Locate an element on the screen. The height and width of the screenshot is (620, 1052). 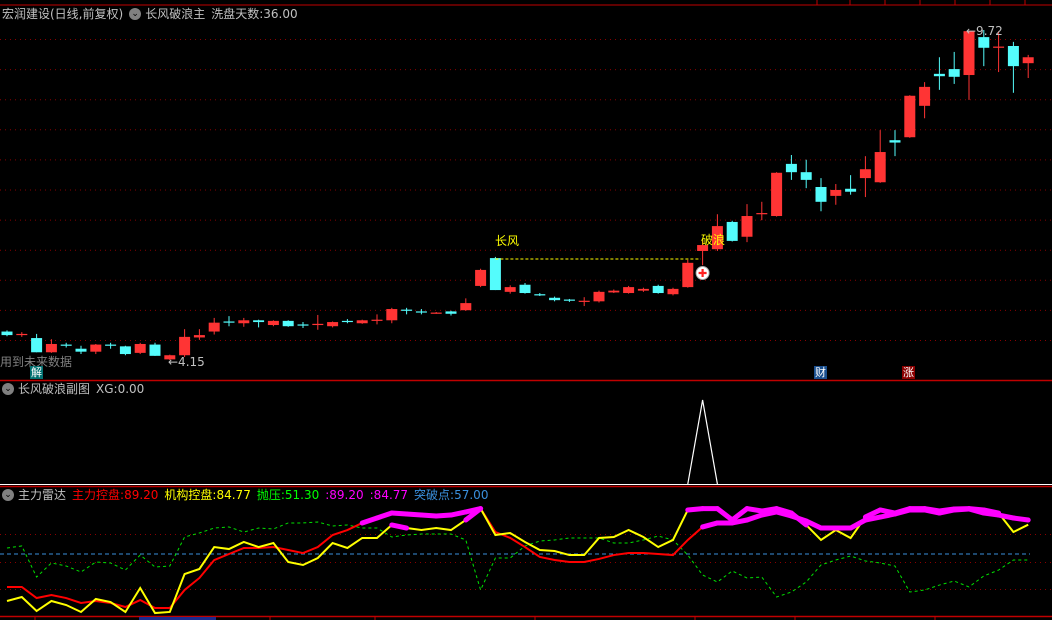
indicator-menu-icon: ⌄ is located at coordinates (135, 14).